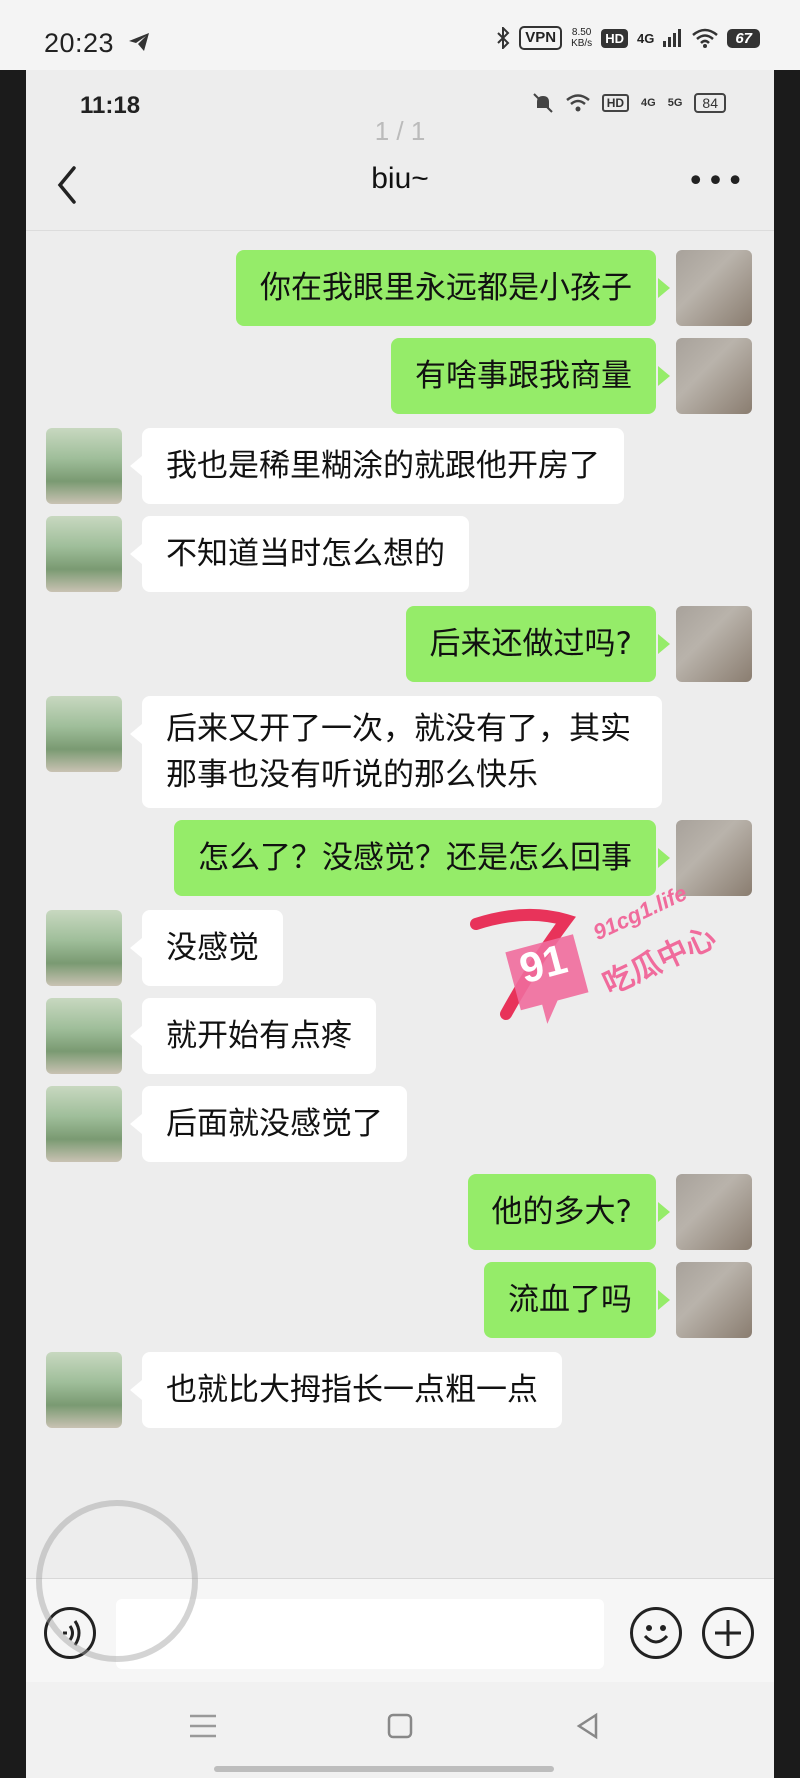 Image resolution: width=800 pixels, height=1778 pixels. I want to click on message-bubble-self: 怎么了？没感觉？还是怎么回事, so click(415, 858).